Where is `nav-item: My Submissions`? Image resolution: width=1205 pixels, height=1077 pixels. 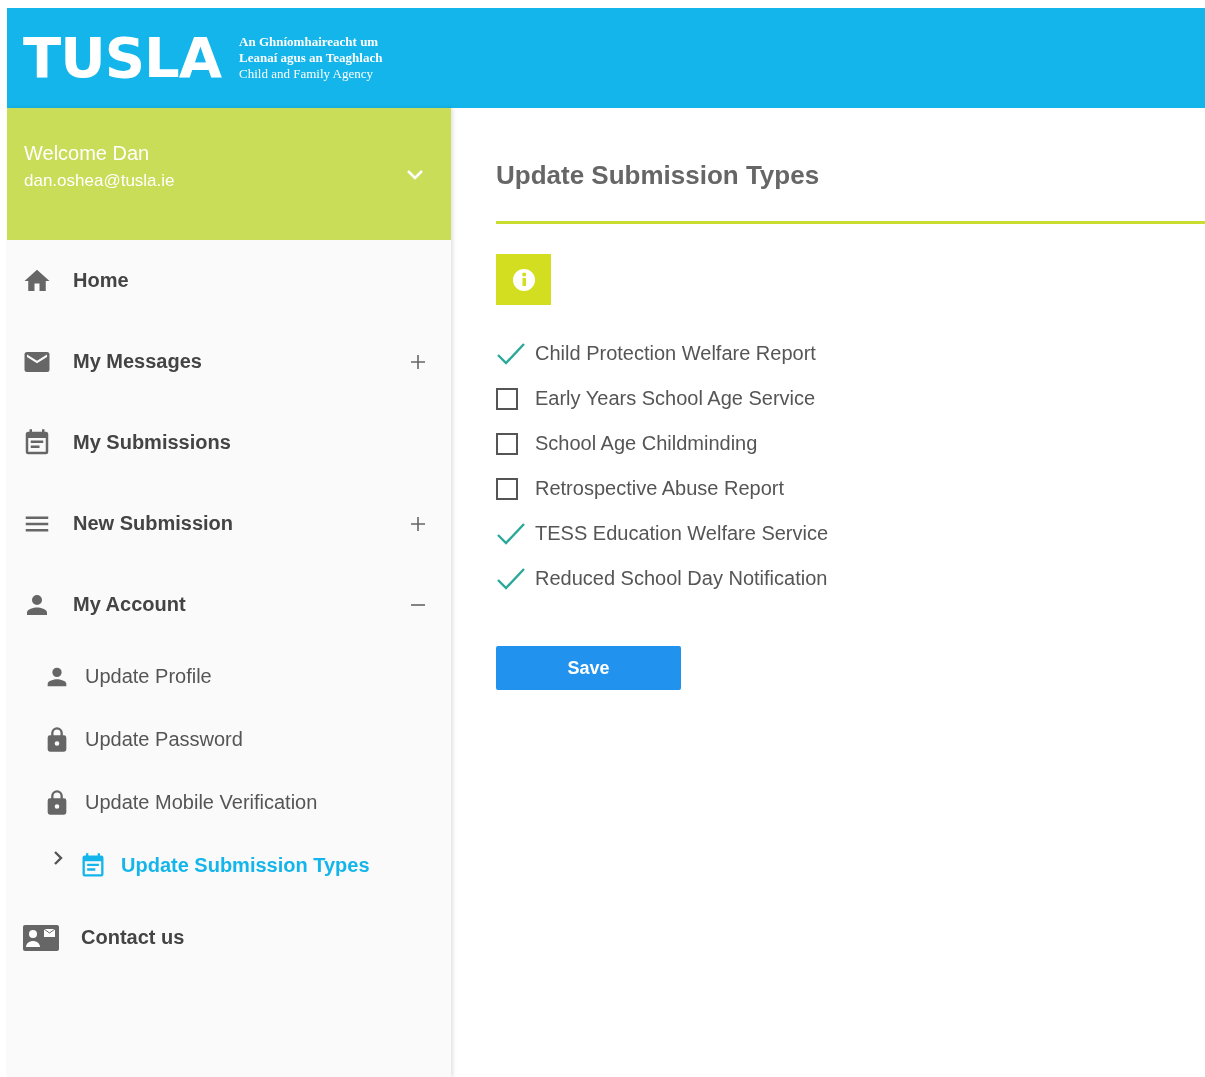
nav-item: My Submissions is located at coordinates (229, 442).